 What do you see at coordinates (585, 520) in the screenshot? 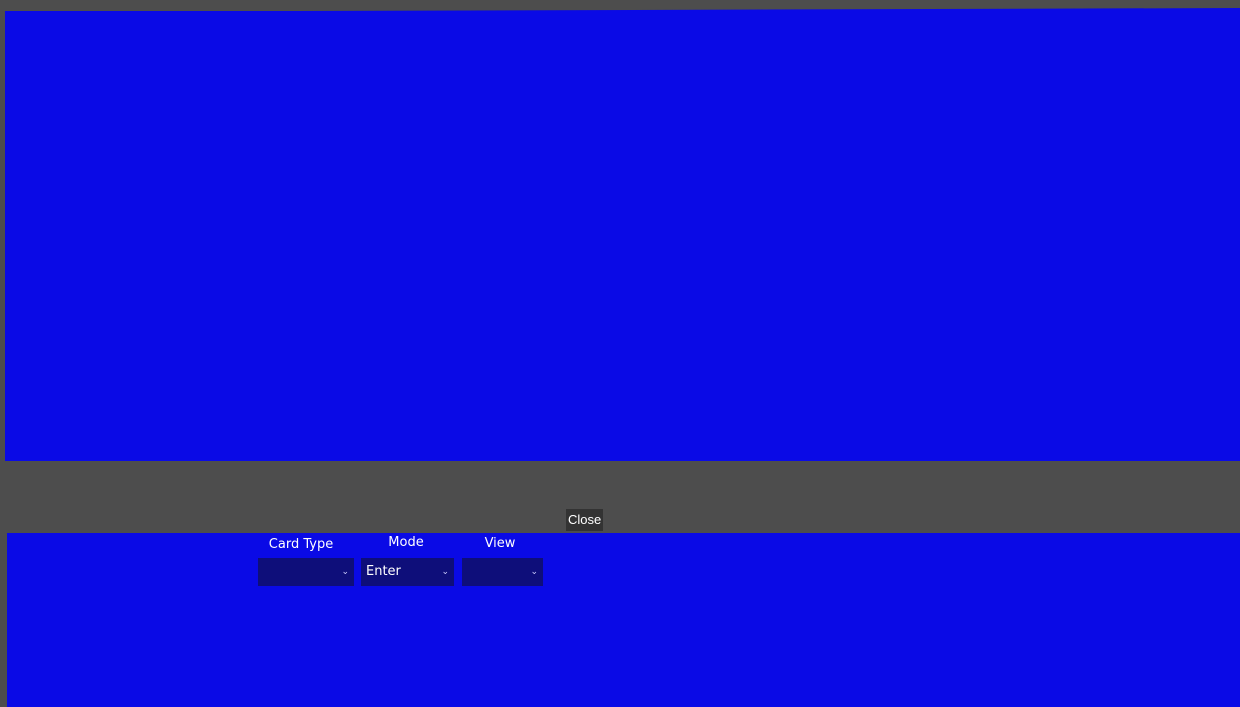
I see `close-button: Close` at bounding box center [585, 520].